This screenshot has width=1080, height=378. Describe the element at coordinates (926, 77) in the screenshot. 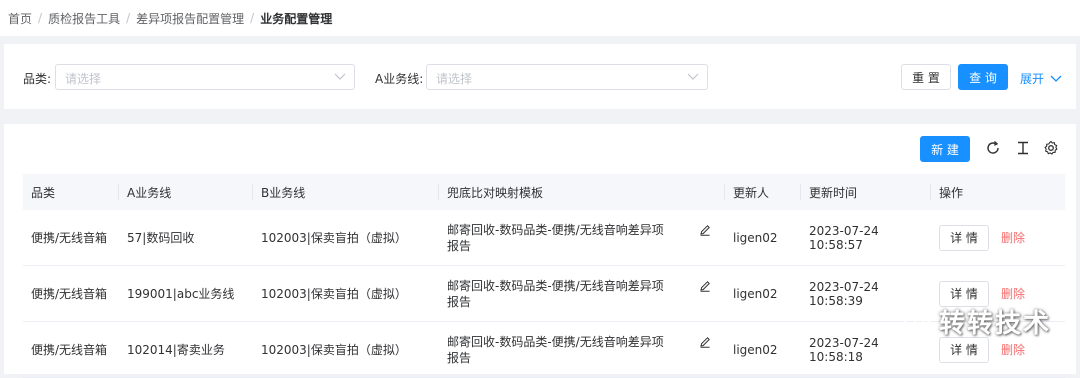

I see `reset-button: 重 置` at that location.